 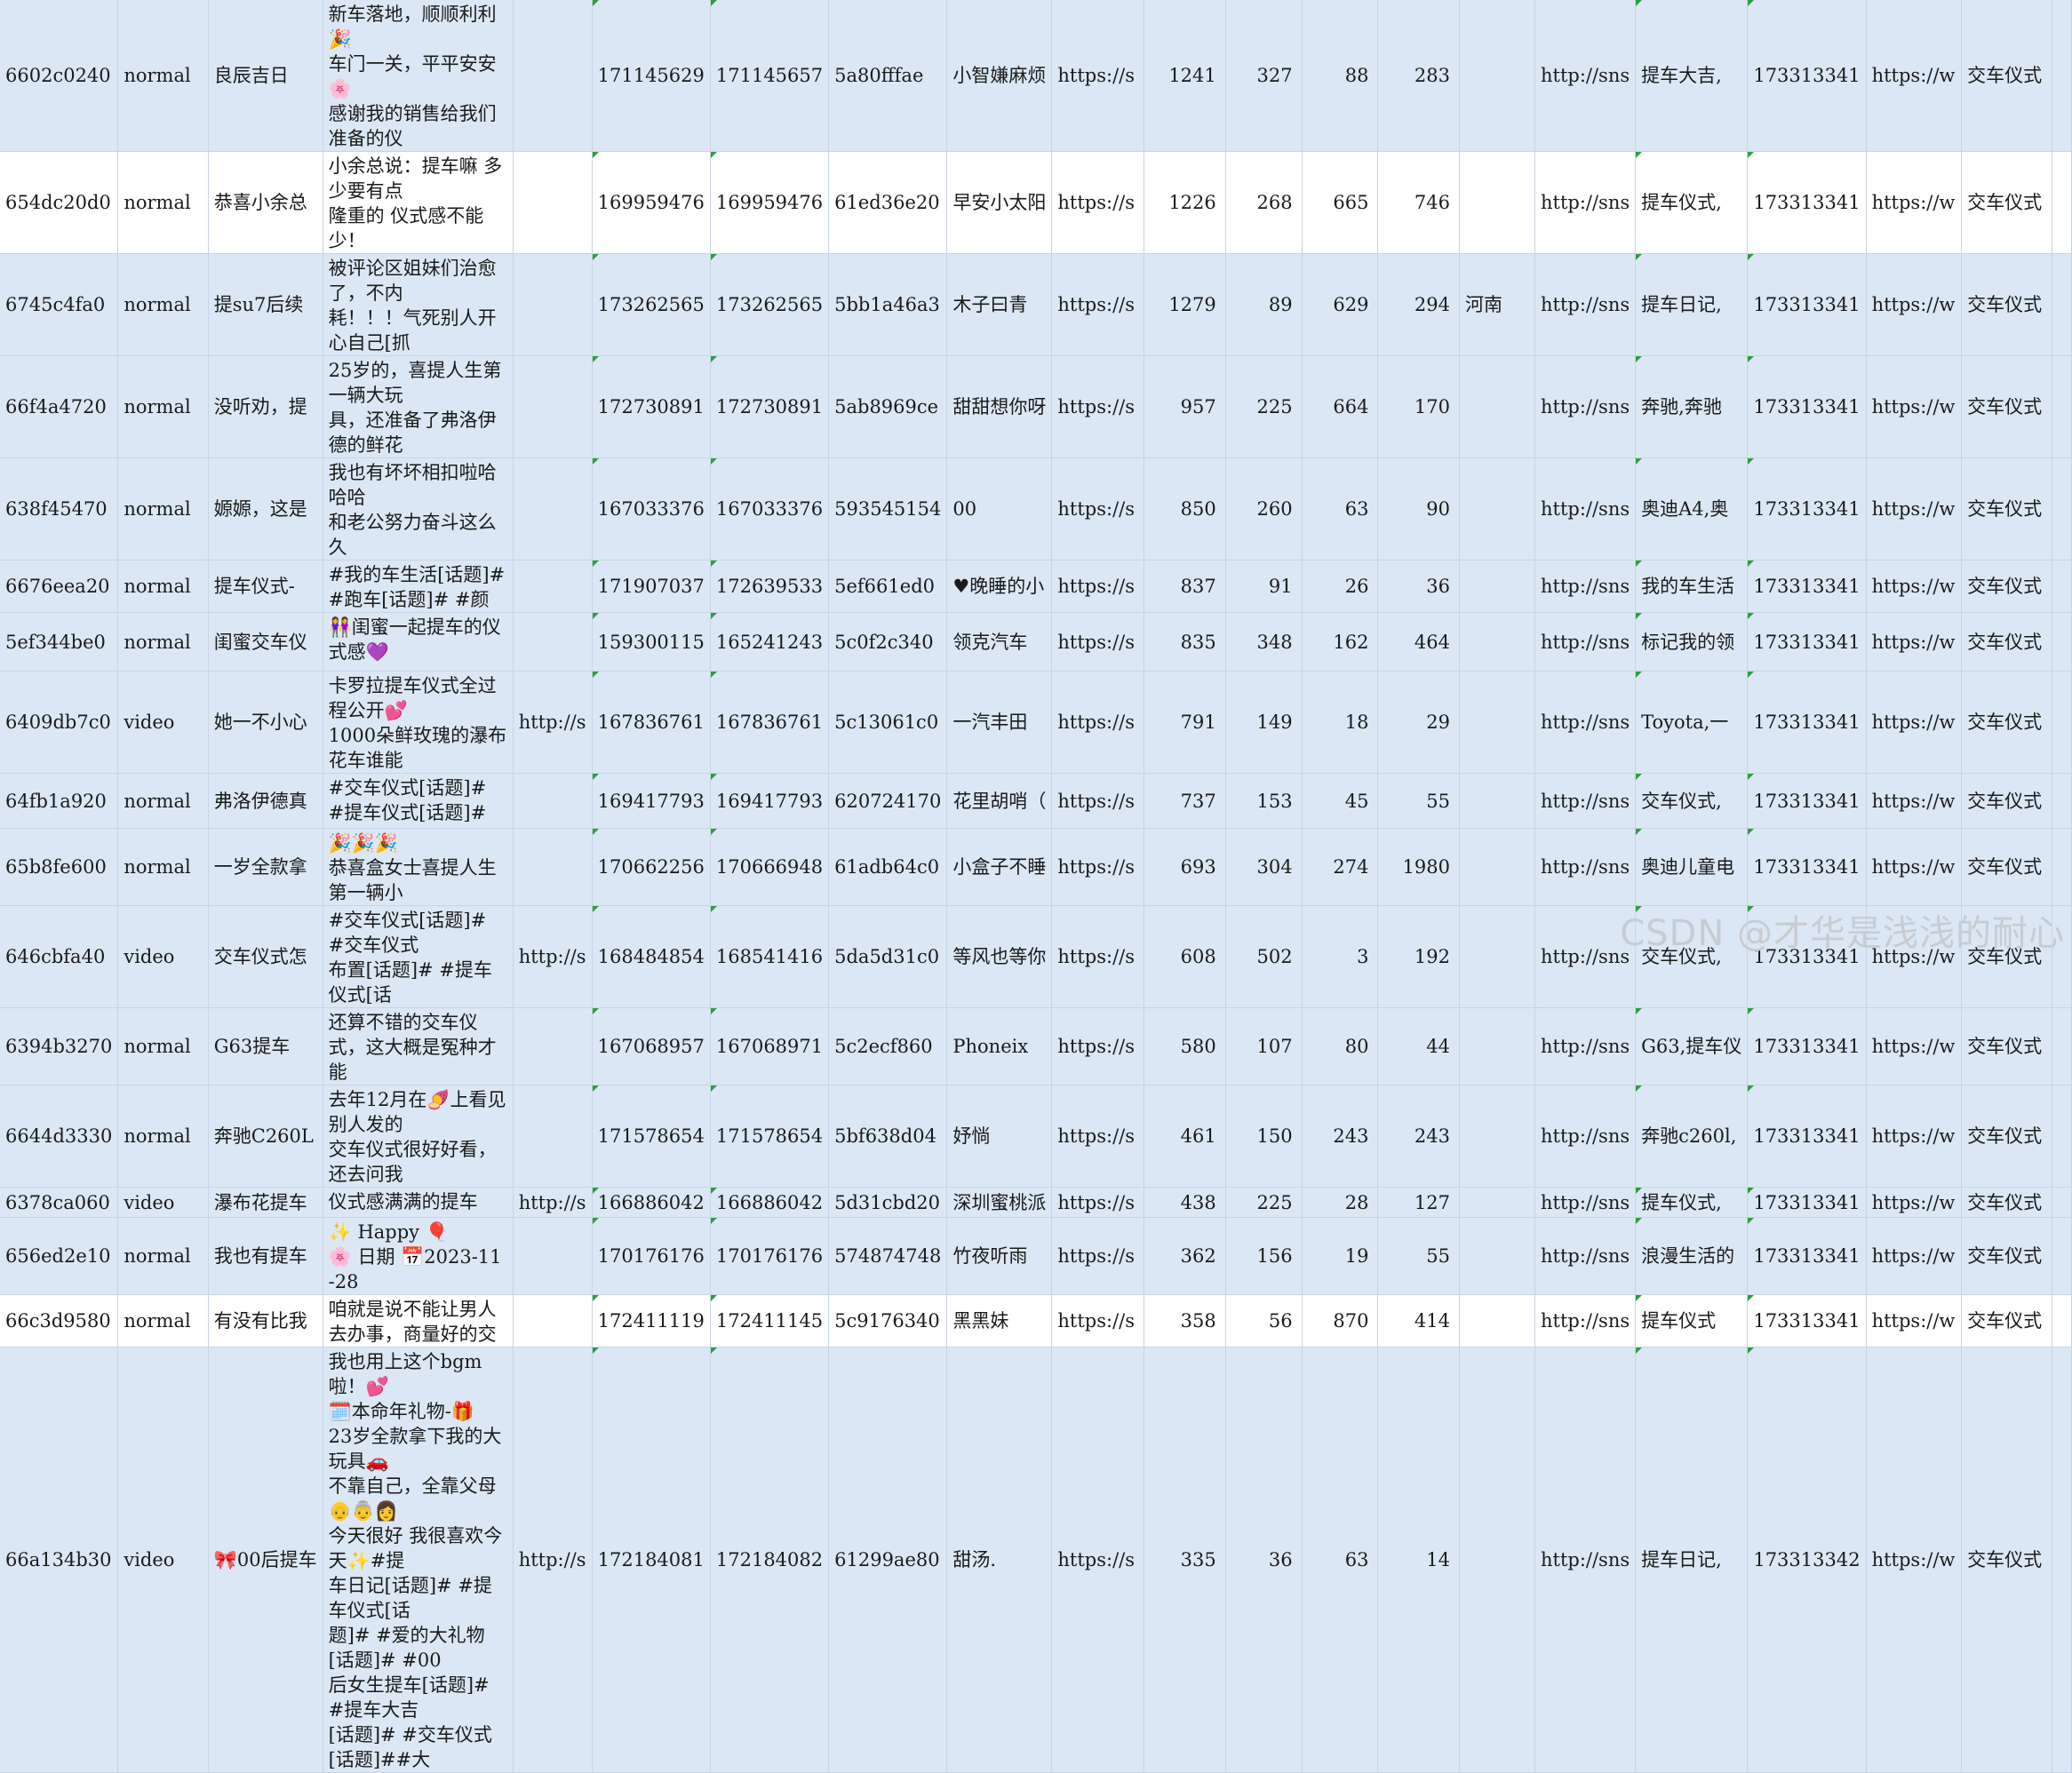 I want to click on cell-likes: 608, so click(x=1185, y=956).